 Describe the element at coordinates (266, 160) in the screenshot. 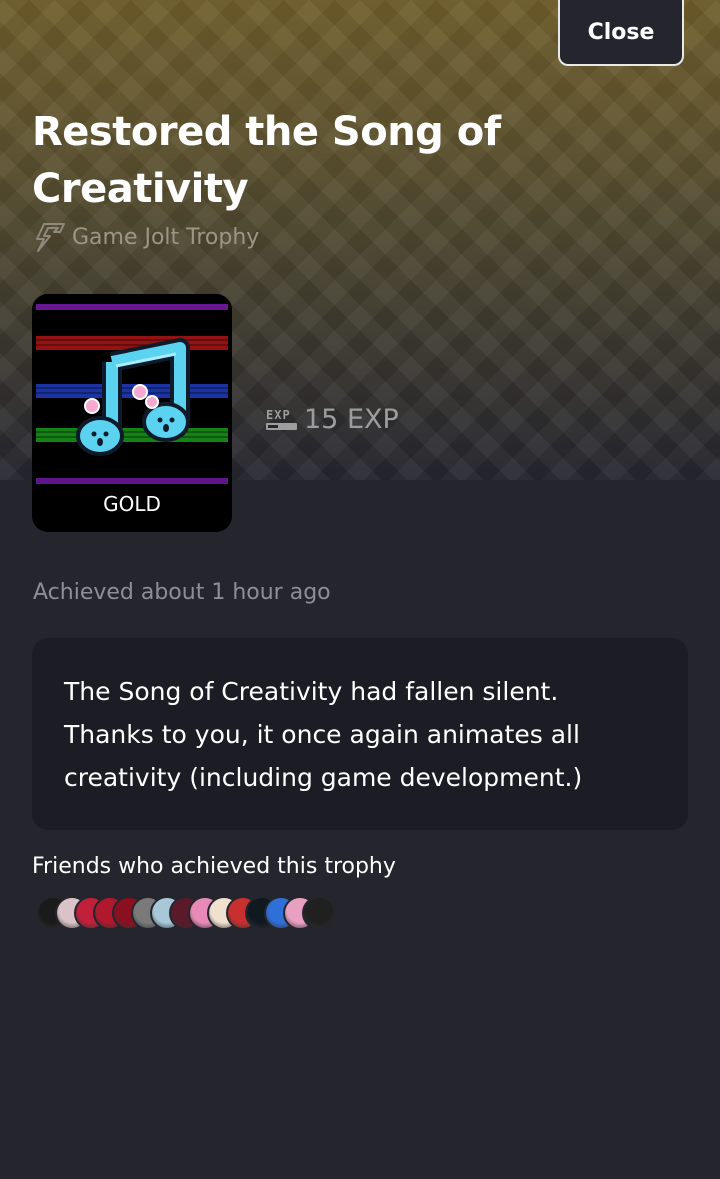

I see `trophy-title: Restored the Song of Creativity` at that location.